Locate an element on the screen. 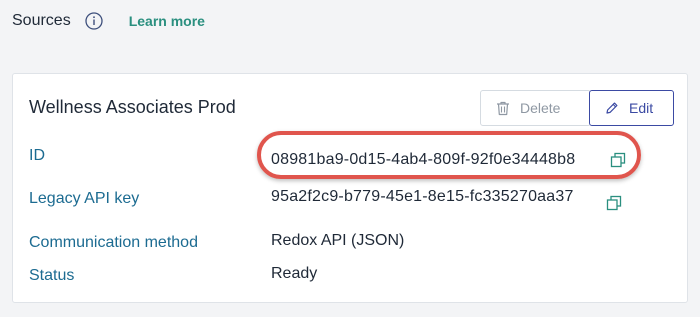  delete-button: Delete is located at coordinates (535, 108).